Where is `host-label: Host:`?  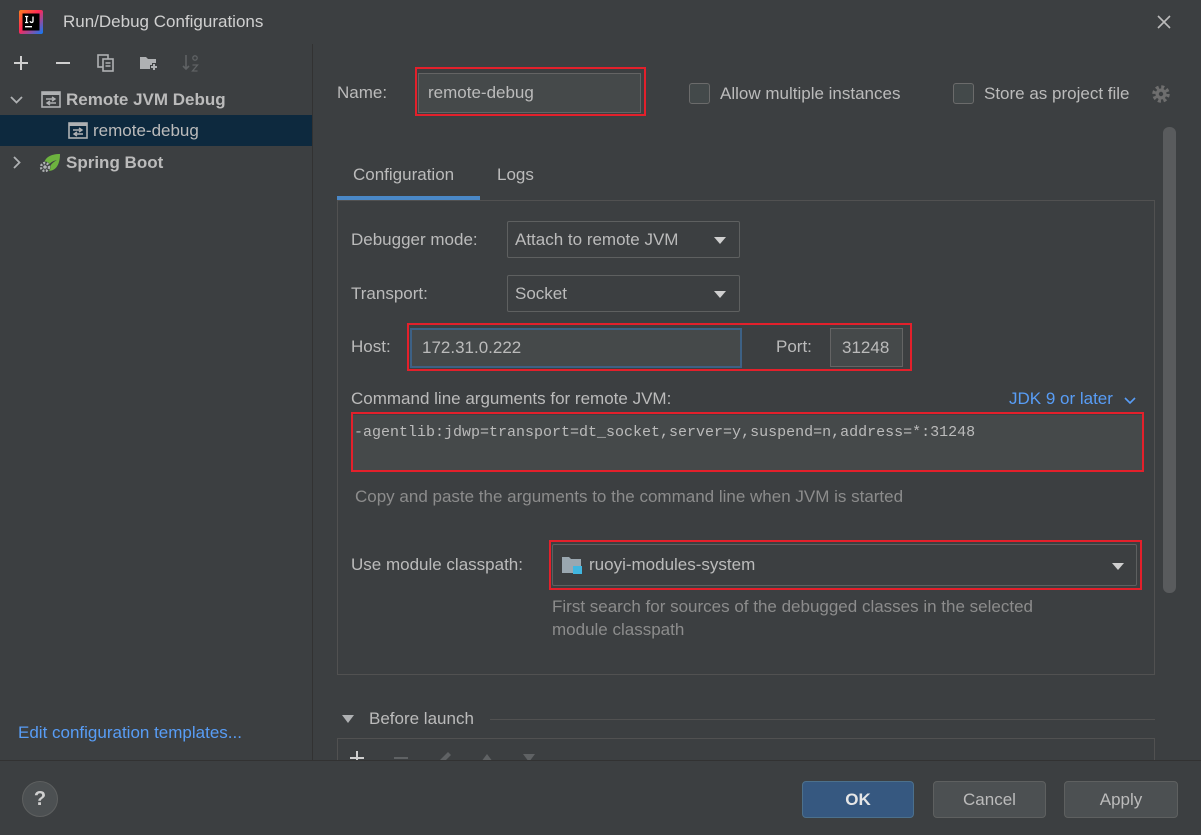
host-label: Host: is located at coordinates (371, 346).